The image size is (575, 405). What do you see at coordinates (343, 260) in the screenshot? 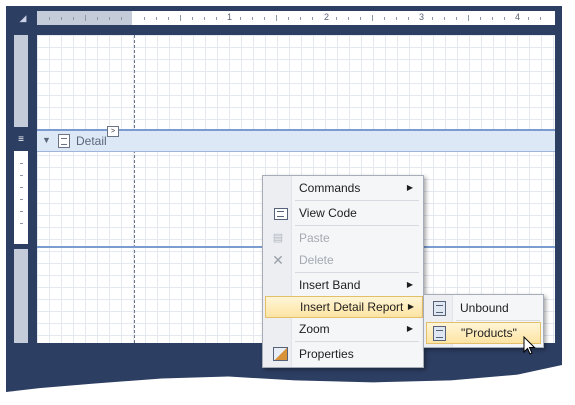
I see `menu-item-delete: ✕ Delete` at bounding box center [343, 260].